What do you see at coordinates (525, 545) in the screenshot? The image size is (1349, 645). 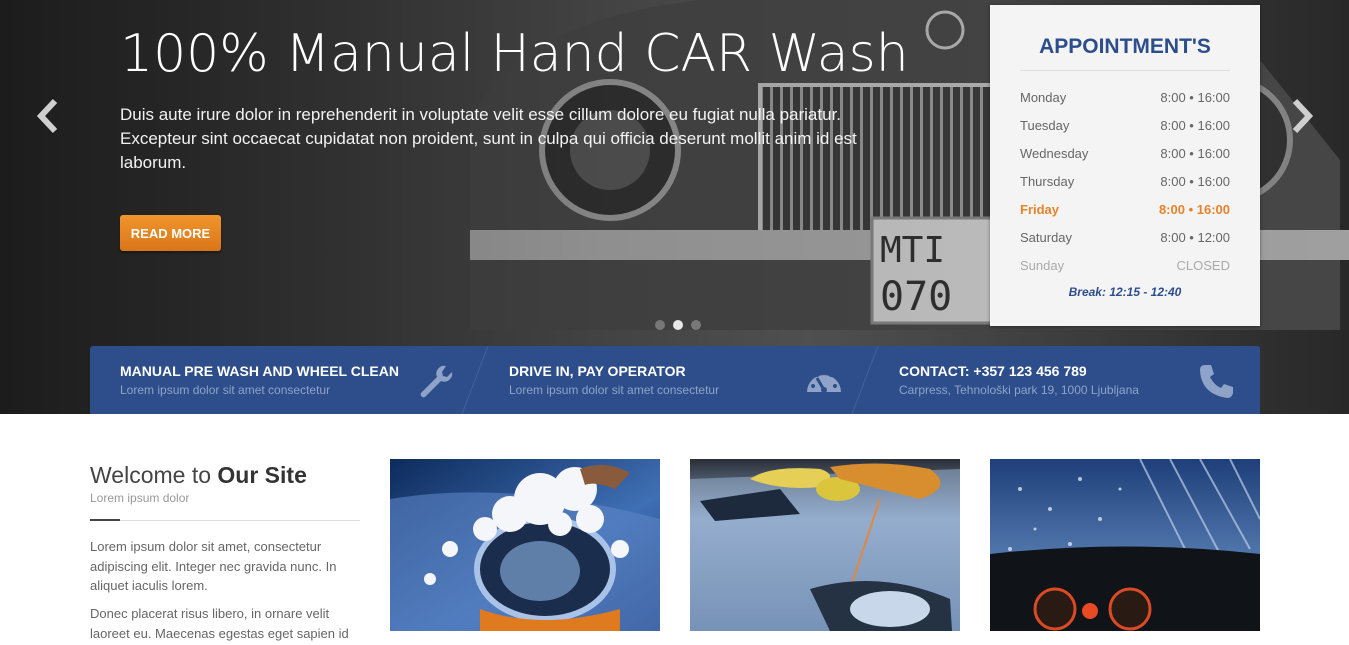 I see `photo-headlight-wash` at bounding box center [525, 545].